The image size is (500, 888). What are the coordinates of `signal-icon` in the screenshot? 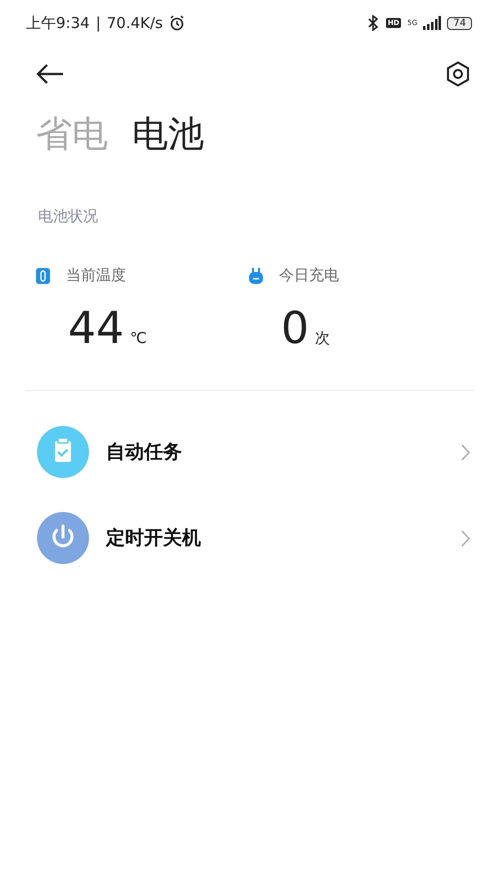 It's located at (432, 23).